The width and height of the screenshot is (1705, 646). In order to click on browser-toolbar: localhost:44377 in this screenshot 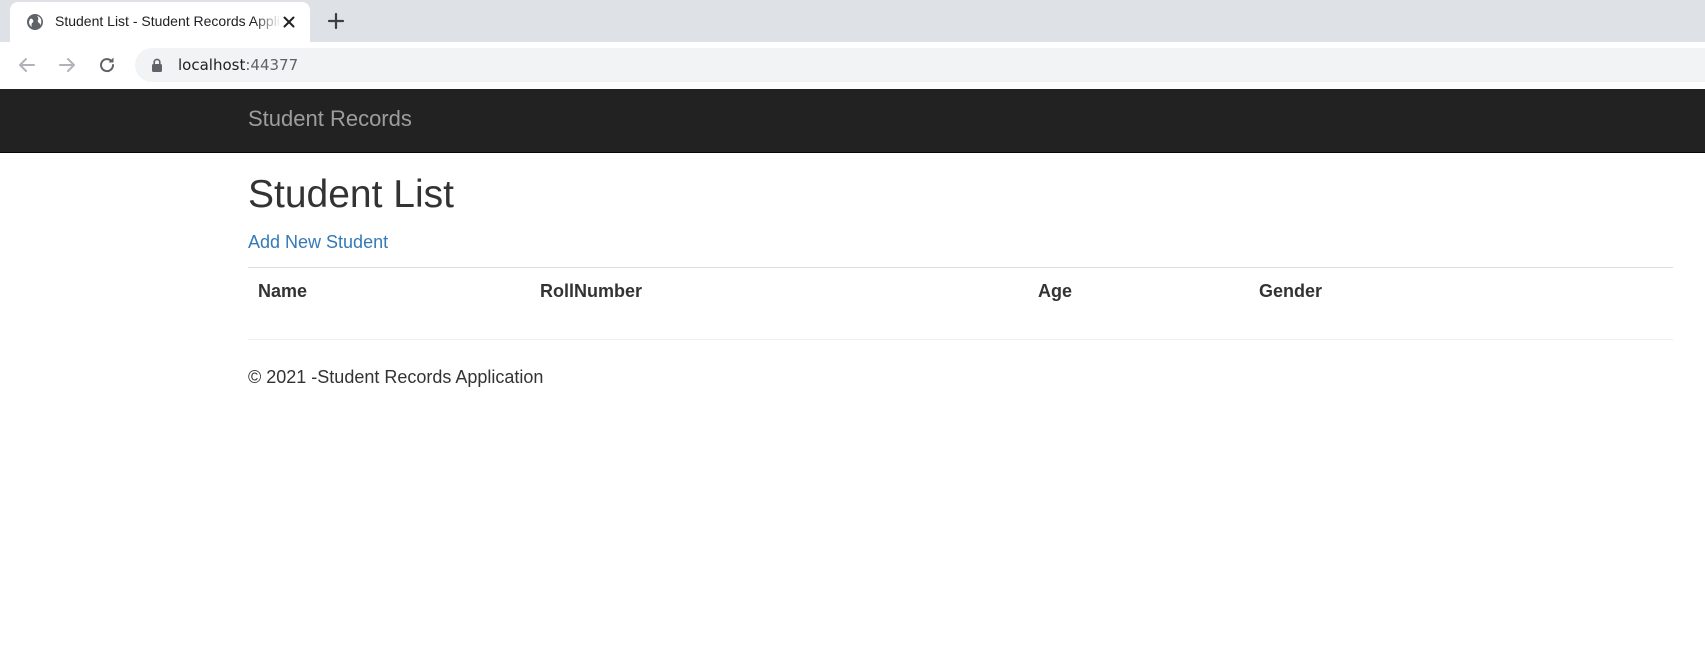, I will do `click(852, 65)`.